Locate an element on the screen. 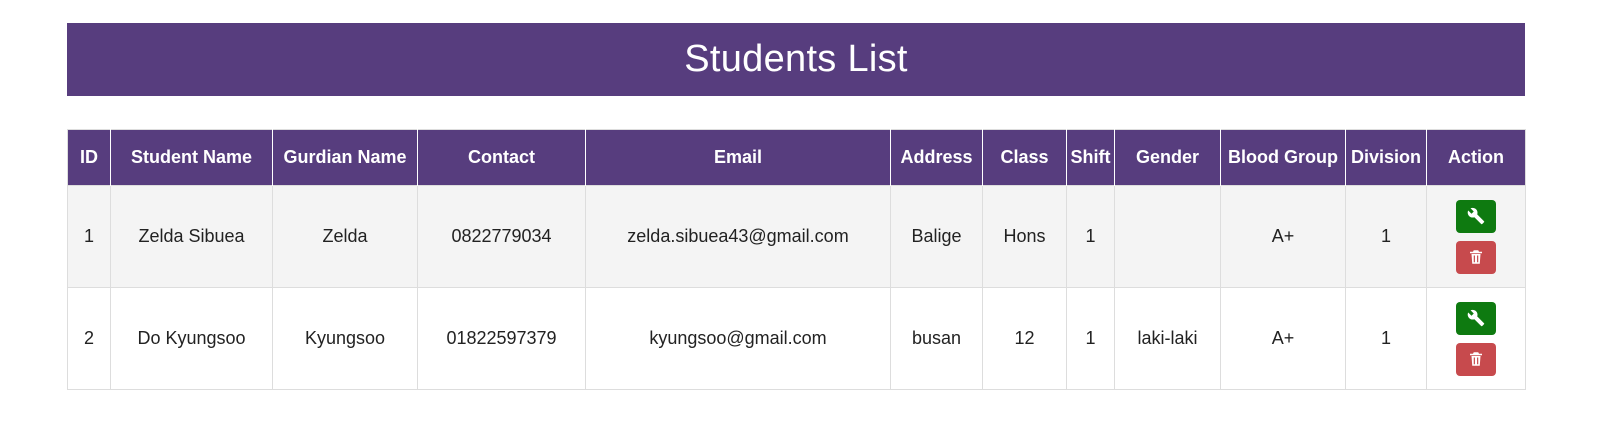 The image size is (1600, 445). column-header-class: Class is located at coordinates (1024, 157).